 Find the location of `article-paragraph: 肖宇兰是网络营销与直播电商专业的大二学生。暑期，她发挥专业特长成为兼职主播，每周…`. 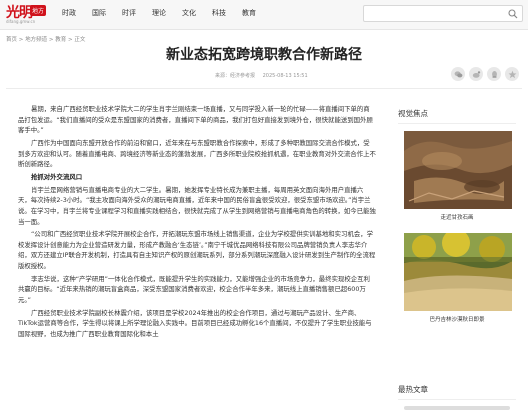

article-paragraph: 肖宇兰是网络营销与直播电商专业的大二学生。暑期，她发挥专业特长成为兼职主播，每周… is located at coordinates (197, 205).